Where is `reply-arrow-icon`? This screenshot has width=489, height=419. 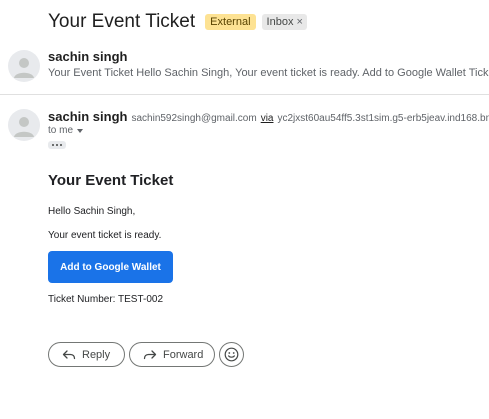 reply-arrow-icon is located at coordinates (69, 355).